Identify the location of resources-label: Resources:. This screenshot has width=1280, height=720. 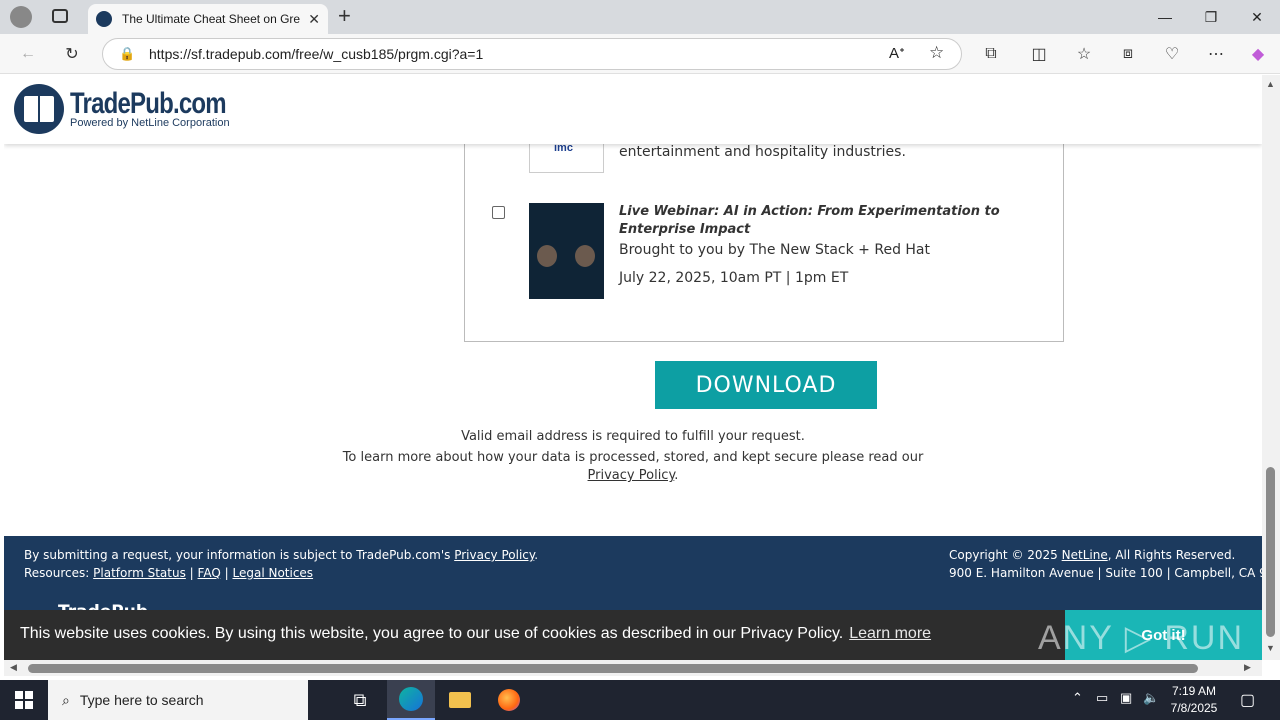
(57, 573).